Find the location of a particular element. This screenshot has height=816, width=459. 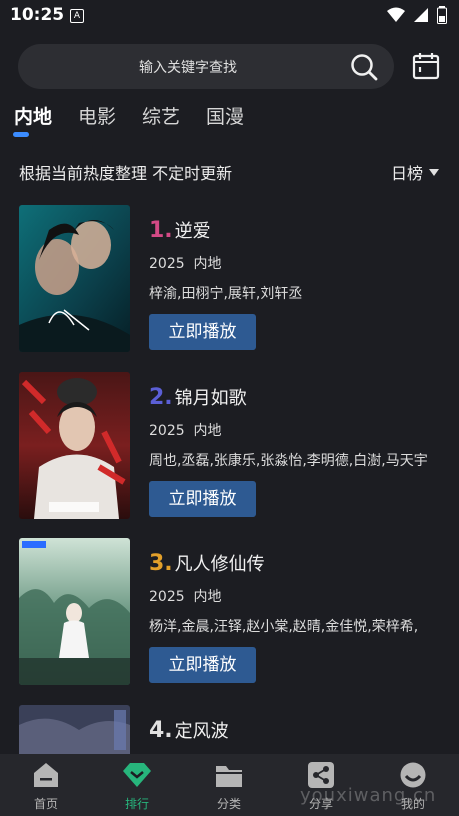

tabbar-home: 首页 is located at coordinates (46, 787).